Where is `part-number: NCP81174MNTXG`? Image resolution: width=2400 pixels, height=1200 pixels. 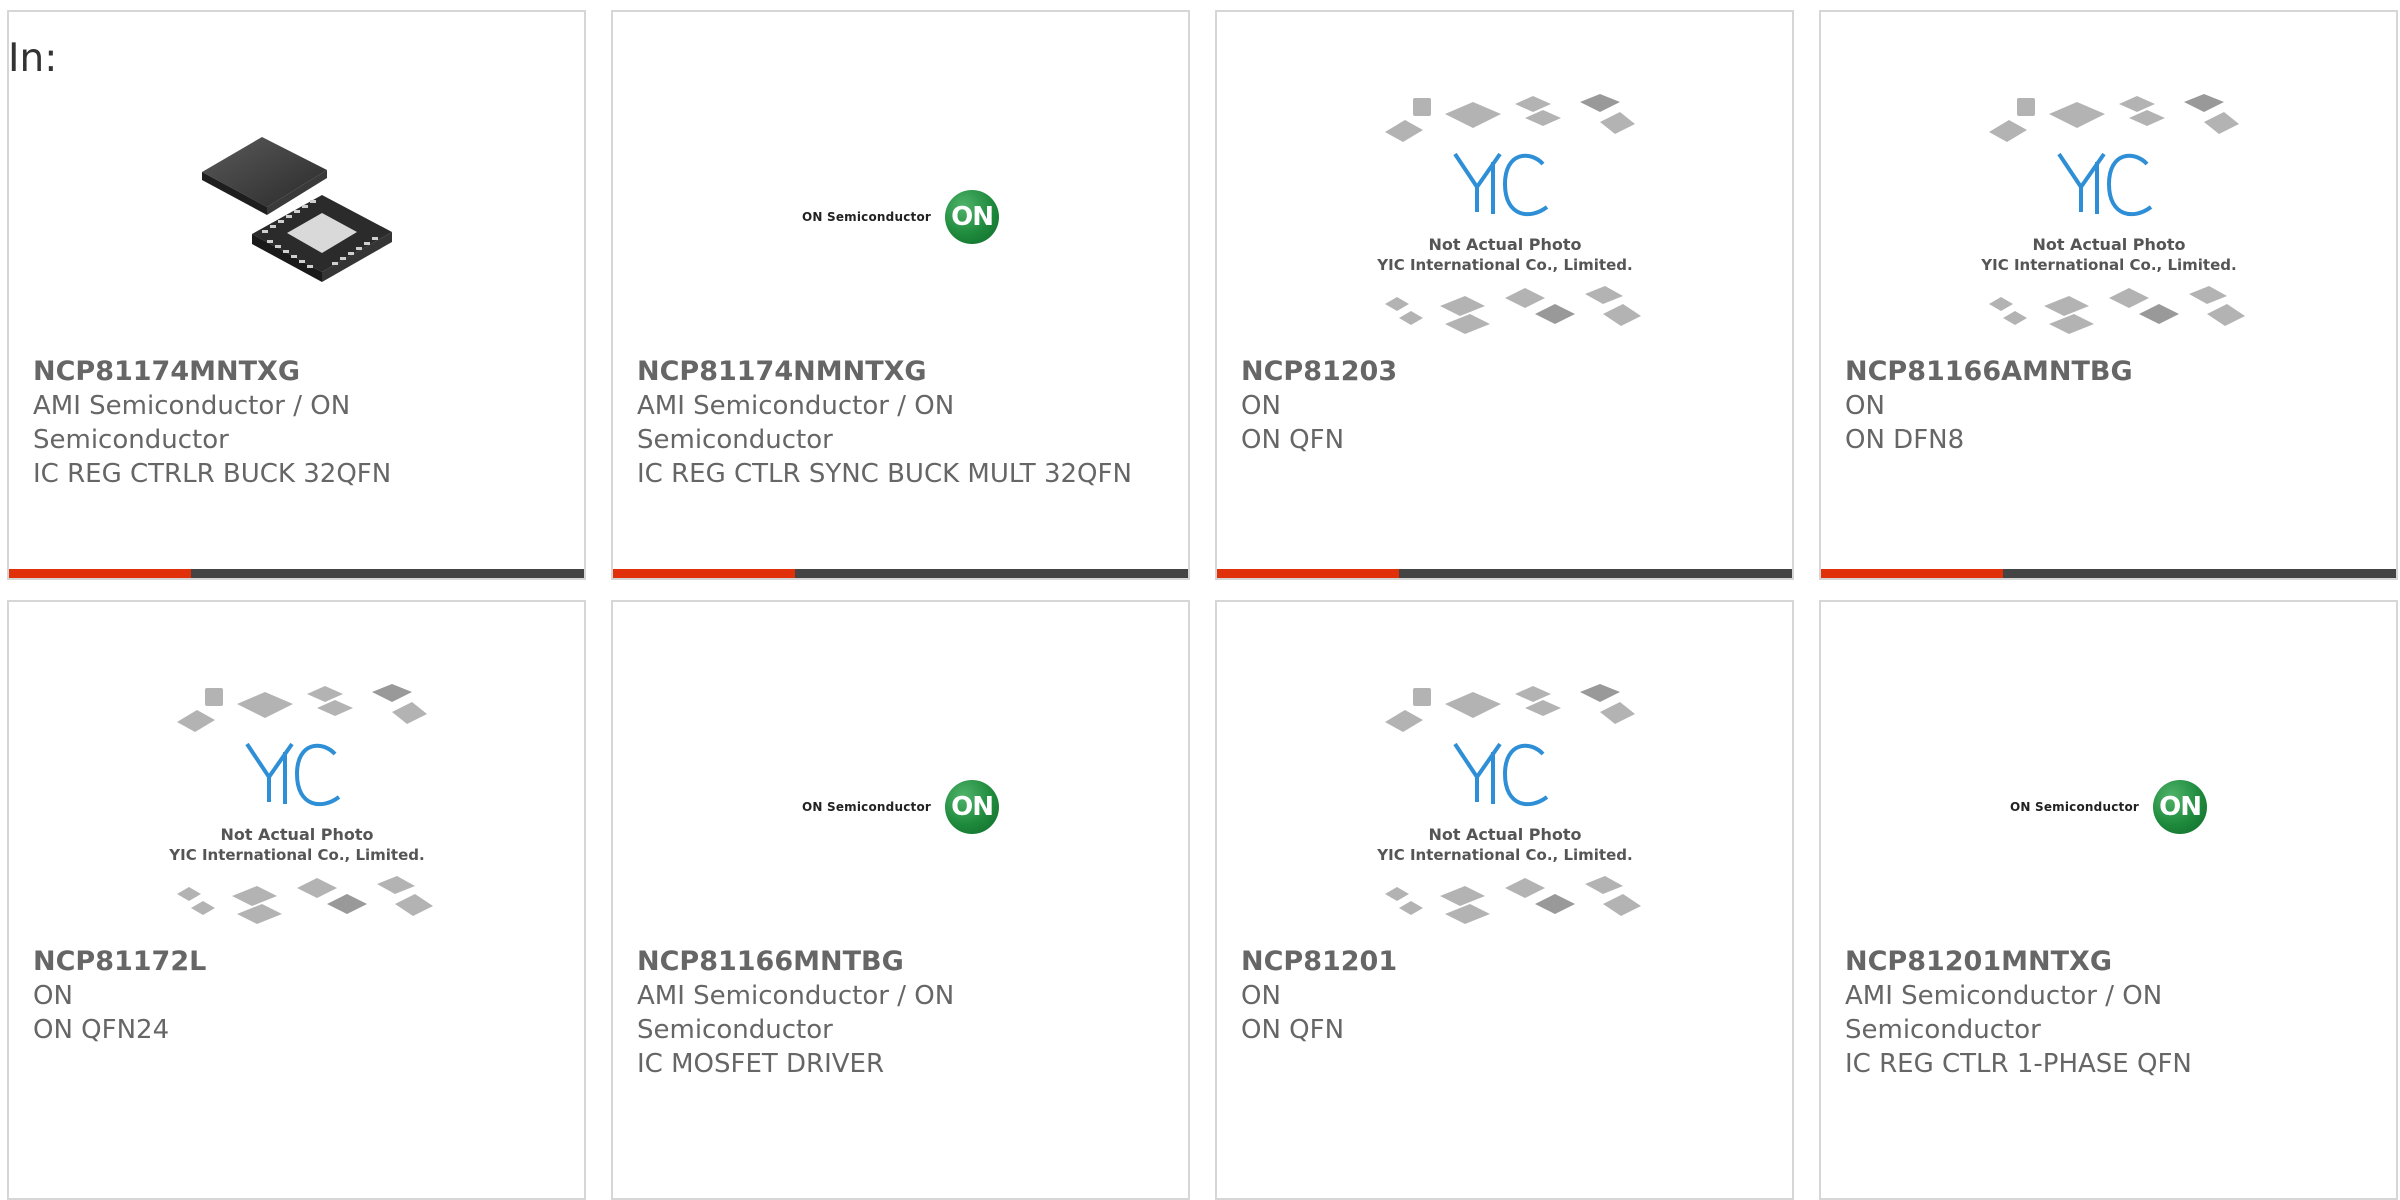
part-number: NCP81174MNTXG is located at coordinates (293, 372).